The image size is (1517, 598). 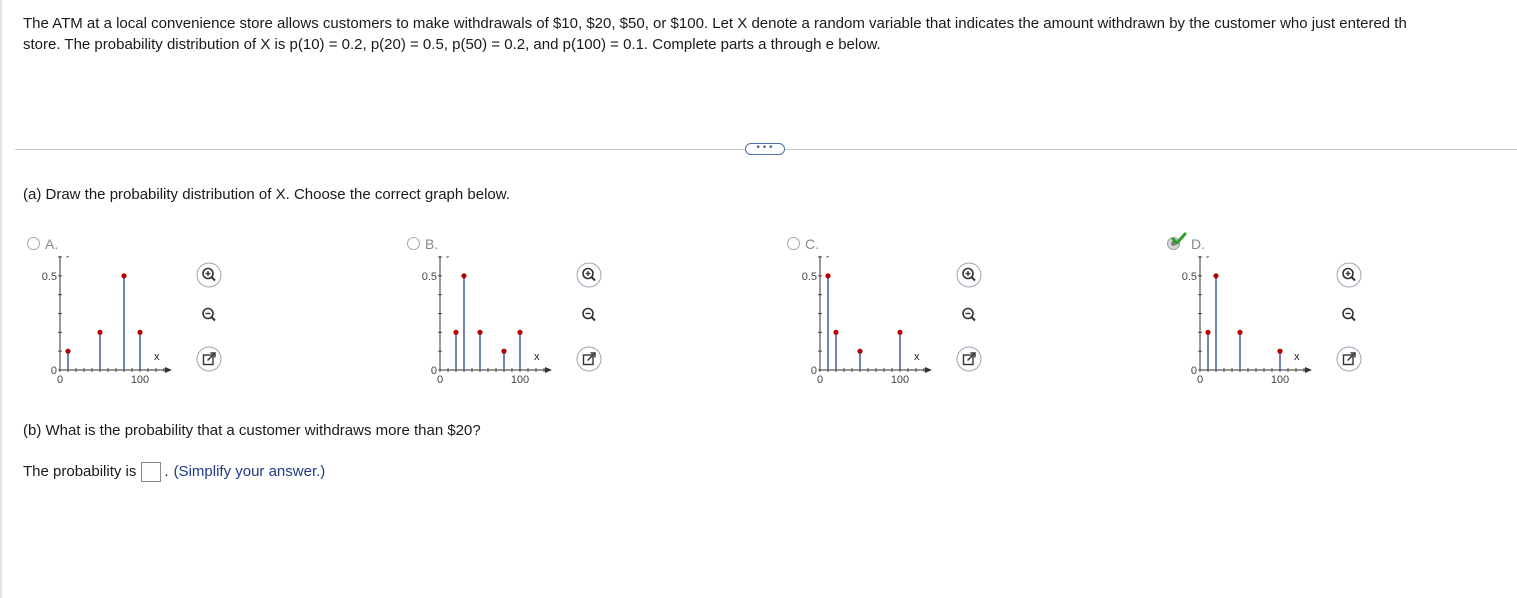 I want to click on option-d-letter: D., so click(x=1198, y=244).